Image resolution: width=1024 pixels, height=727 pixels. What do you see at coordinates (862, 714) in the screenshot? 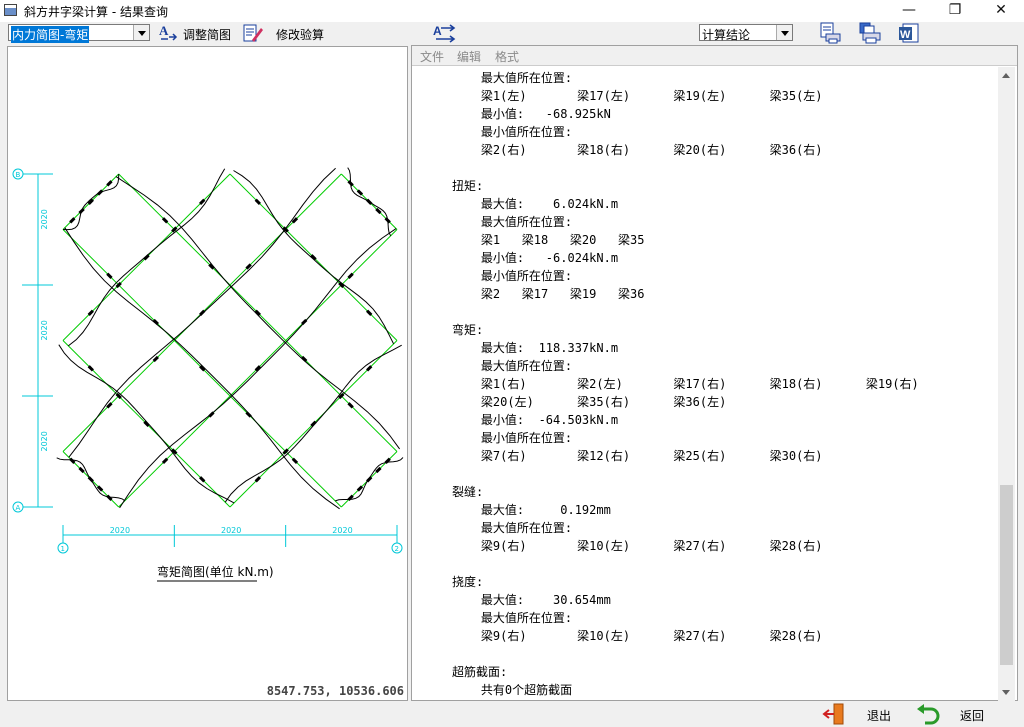
I see `exit-button: 退出` at bounding box center [862, 714].